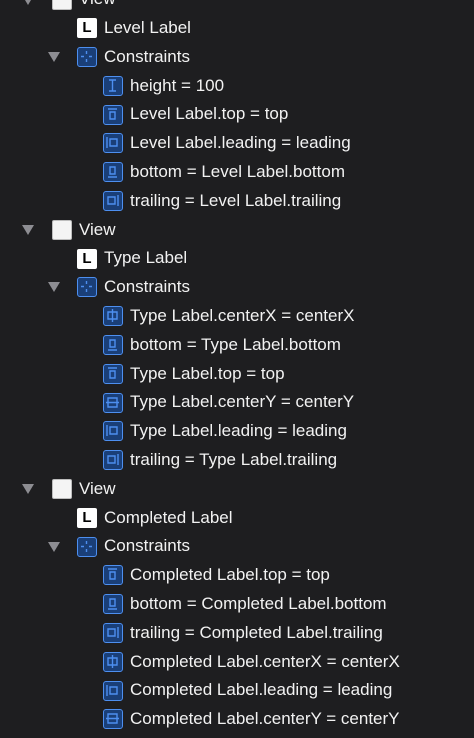  I want to click on outline-item-label: bottom = Type Label.bottom, so click(235, 344).